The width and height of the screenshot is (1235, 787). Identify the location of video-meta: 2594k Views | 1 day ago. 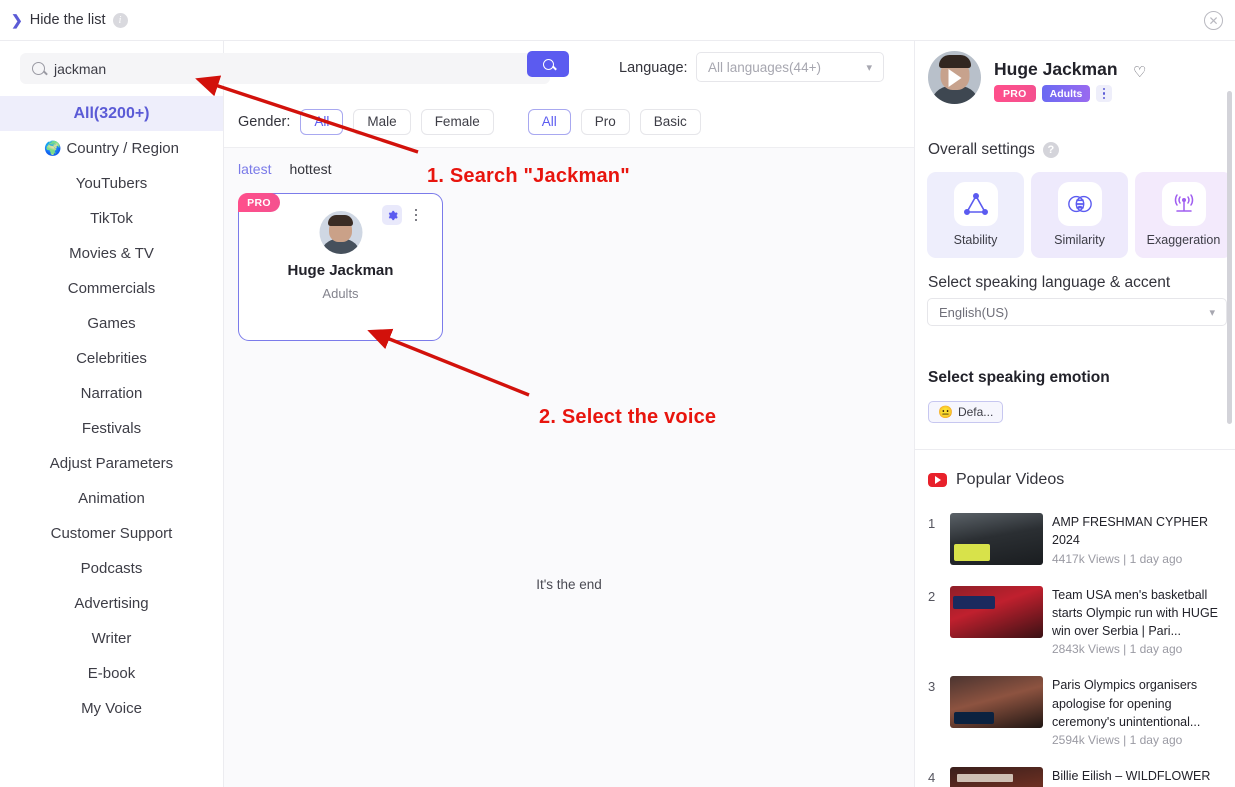
(1117, 740).